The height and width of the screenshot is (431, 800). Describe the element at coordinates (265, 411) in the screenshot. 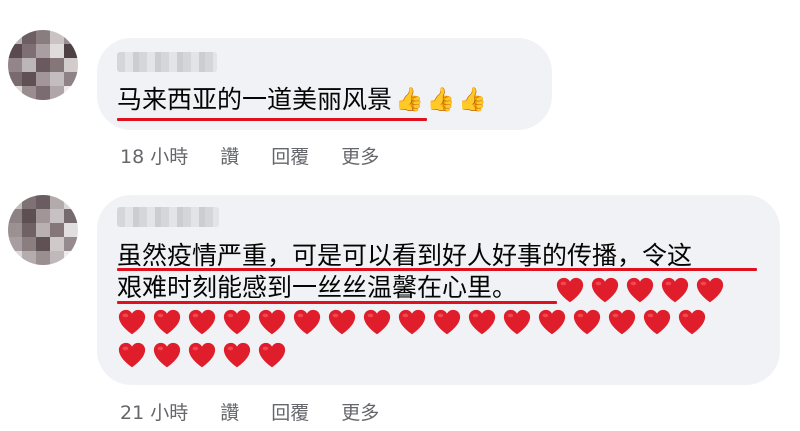

I see `comment-actions: 21 小時 讚 回覆 更多` at that location.